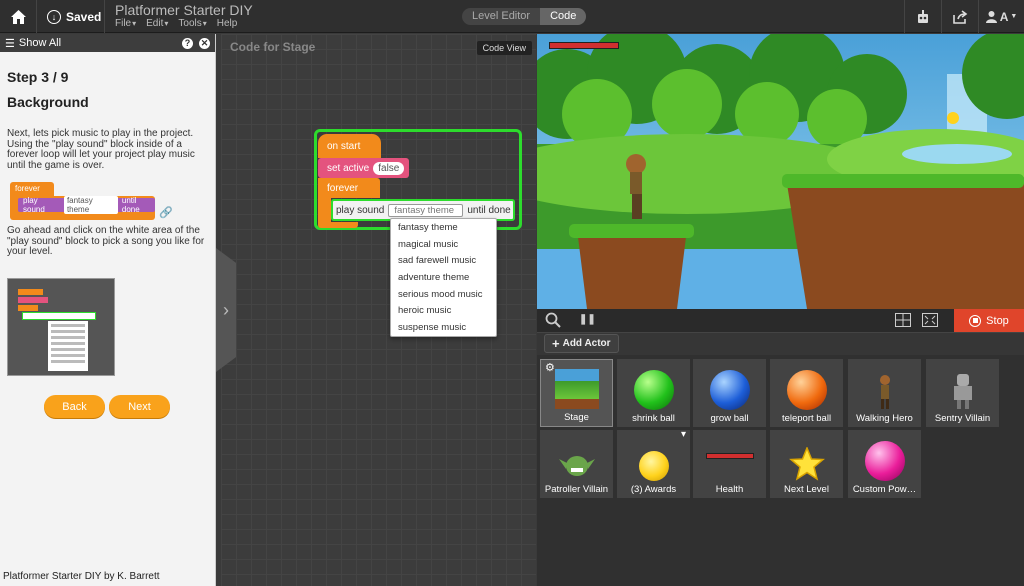 The width and height of the screenshot is (1024, 586). What do you see at coordinates (587, 319) in the screenshot?
I see `pause-icon: ❚❚` at bounding box center [587, 319].